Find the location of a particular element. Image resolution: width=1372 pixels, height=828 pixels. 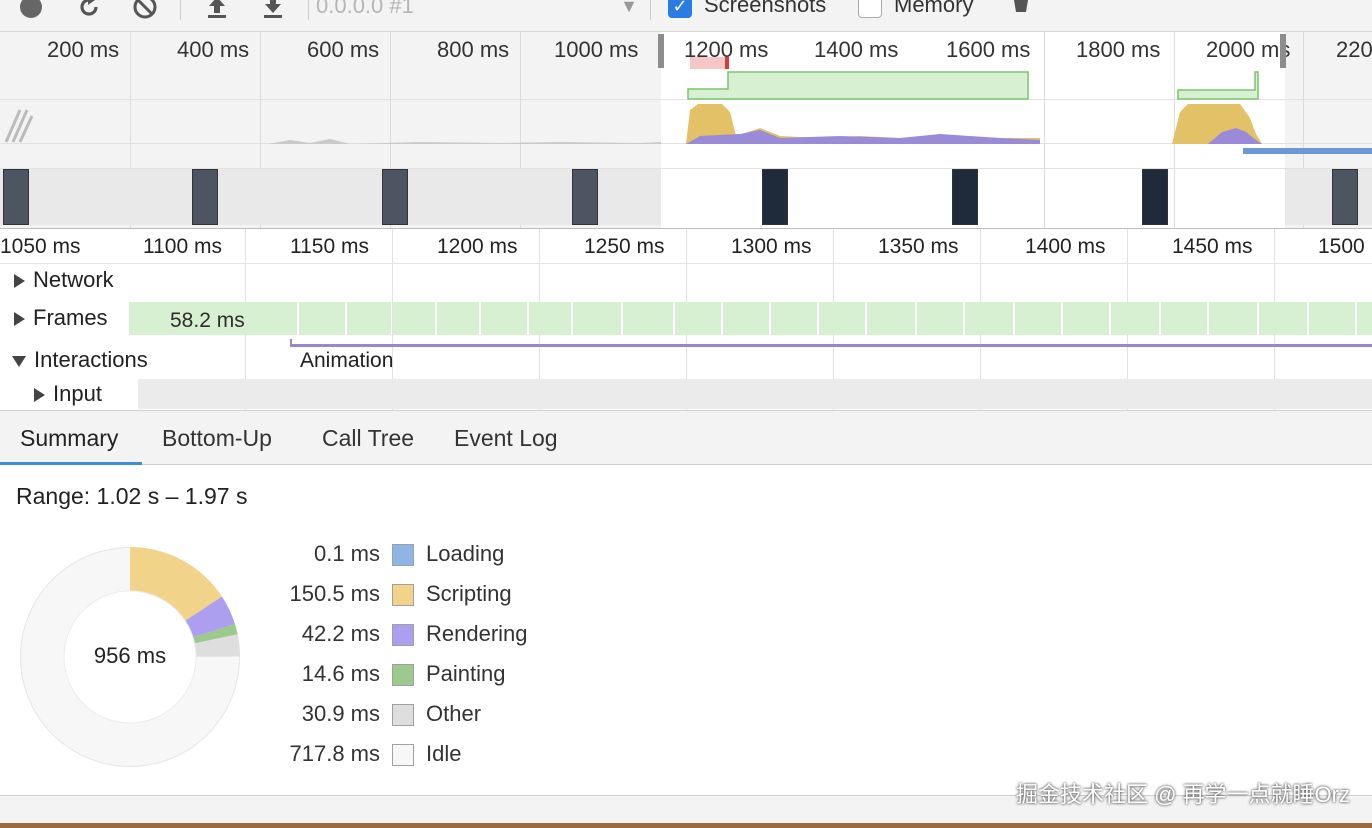

track-input: Input is located at coordinates (68, 394).